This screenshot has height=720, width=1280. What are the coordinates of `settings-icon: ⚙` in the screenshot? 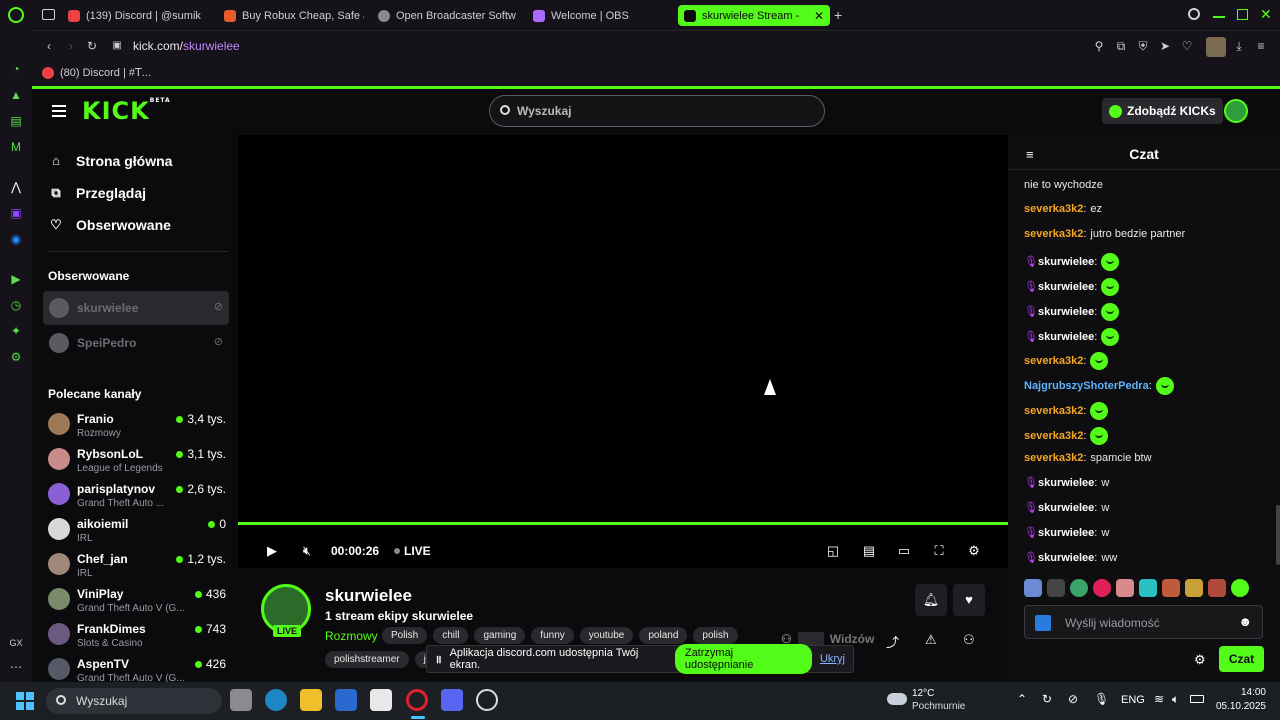 It's located at (16, 357).